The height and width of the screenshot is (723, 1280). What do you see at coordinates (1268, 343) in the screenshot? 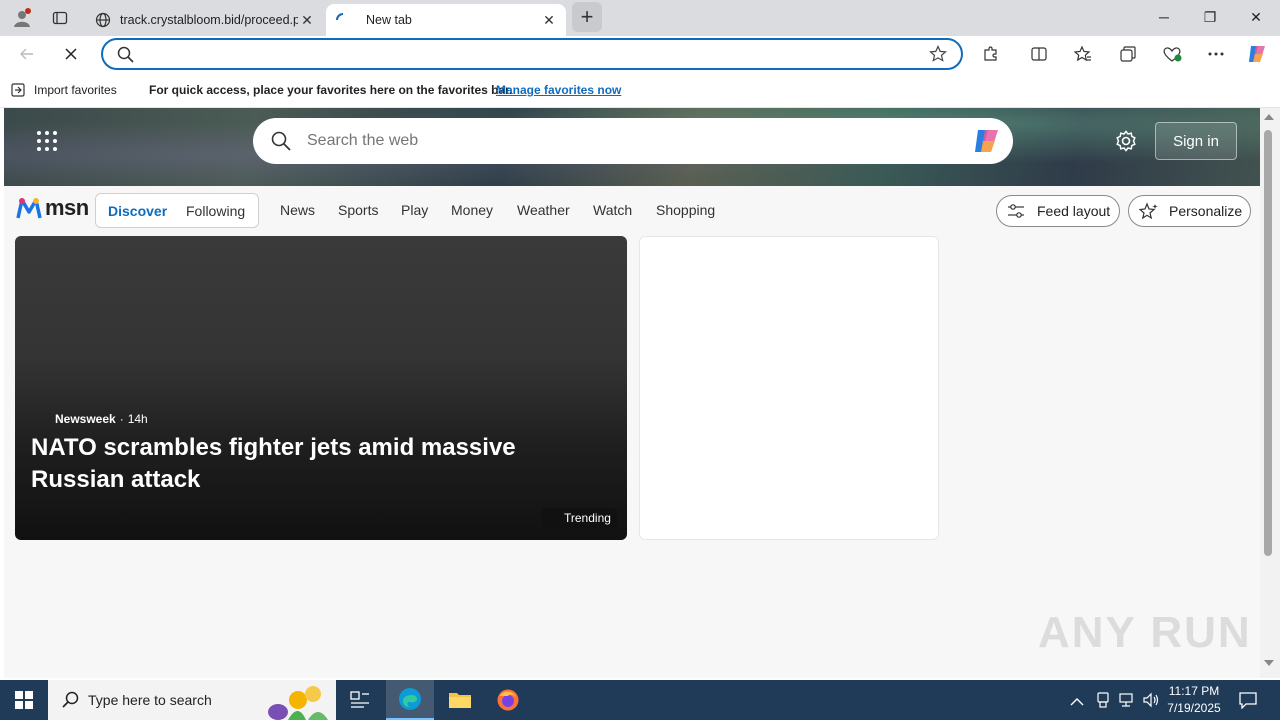
I see `scrollbar-thumb` at bounding box center [1268, 343].